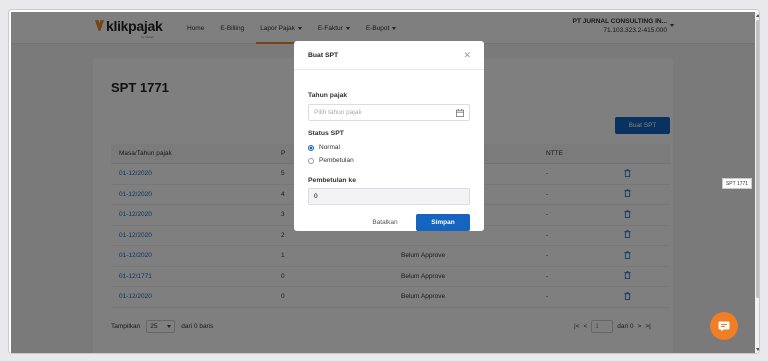  Describe the element at coordinates (332, 180) in the screenshot. I see `pembetulan-ke-label: Pembetulan ke` at that location.